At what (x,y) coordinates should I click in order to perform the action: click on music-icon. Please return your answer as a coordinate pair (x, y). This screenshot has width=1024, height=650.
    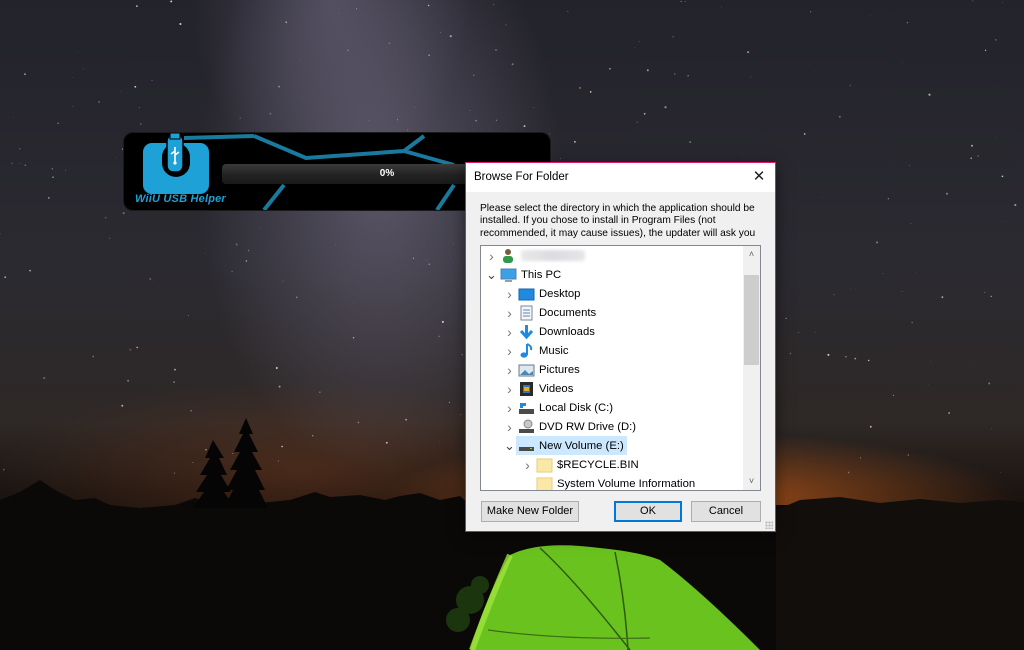
    Looking at the image, I should click on (526, 350).